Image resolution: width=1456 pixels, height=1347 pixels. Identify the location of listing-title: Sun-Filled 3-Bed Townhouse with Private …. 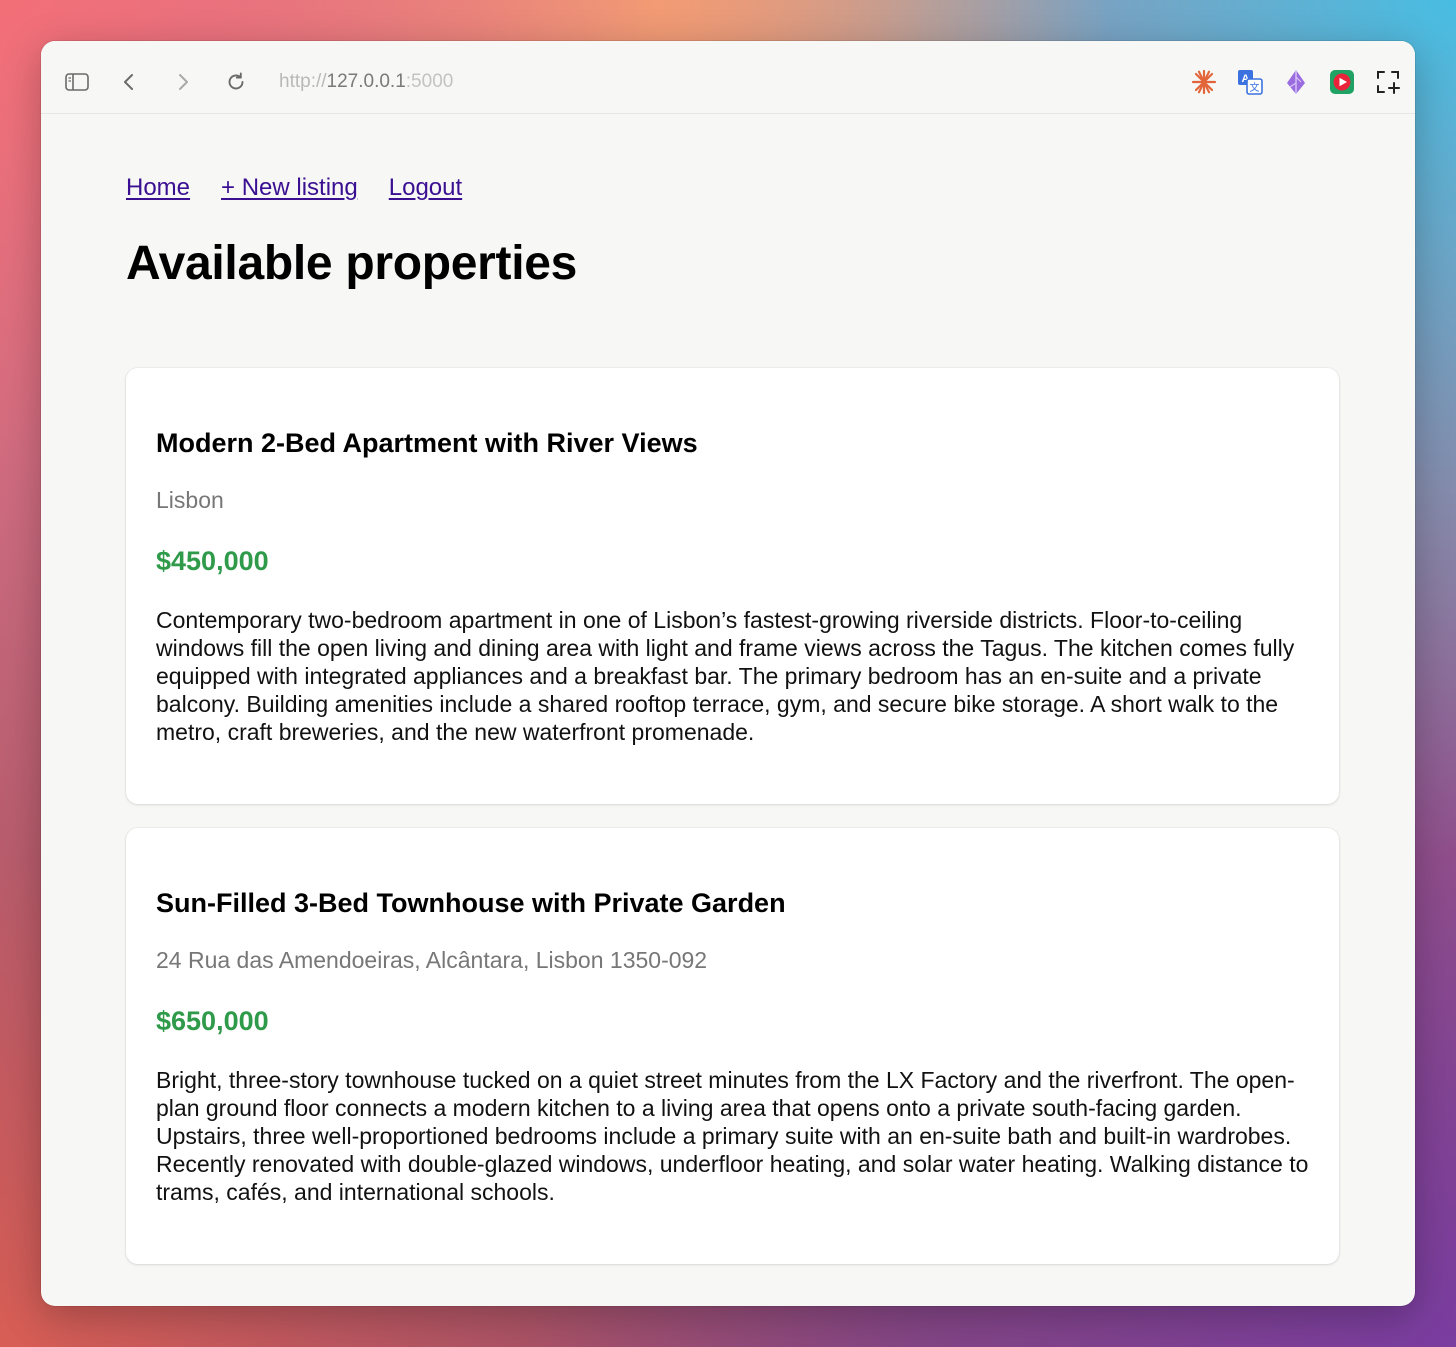
(471, 903).